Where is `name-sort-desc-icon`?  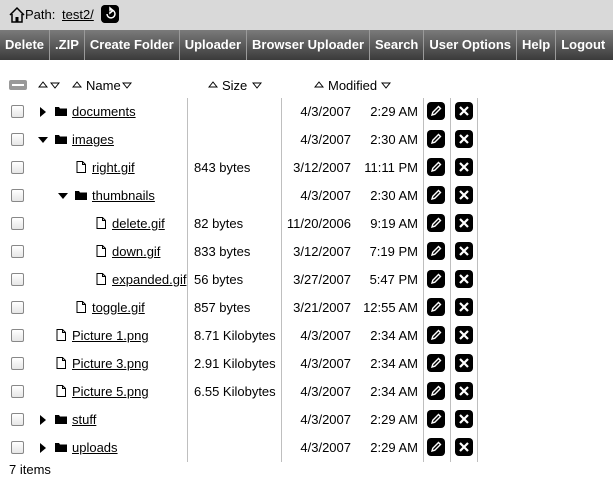
name-sort-desc-icon is located at coordinates (127, 85).